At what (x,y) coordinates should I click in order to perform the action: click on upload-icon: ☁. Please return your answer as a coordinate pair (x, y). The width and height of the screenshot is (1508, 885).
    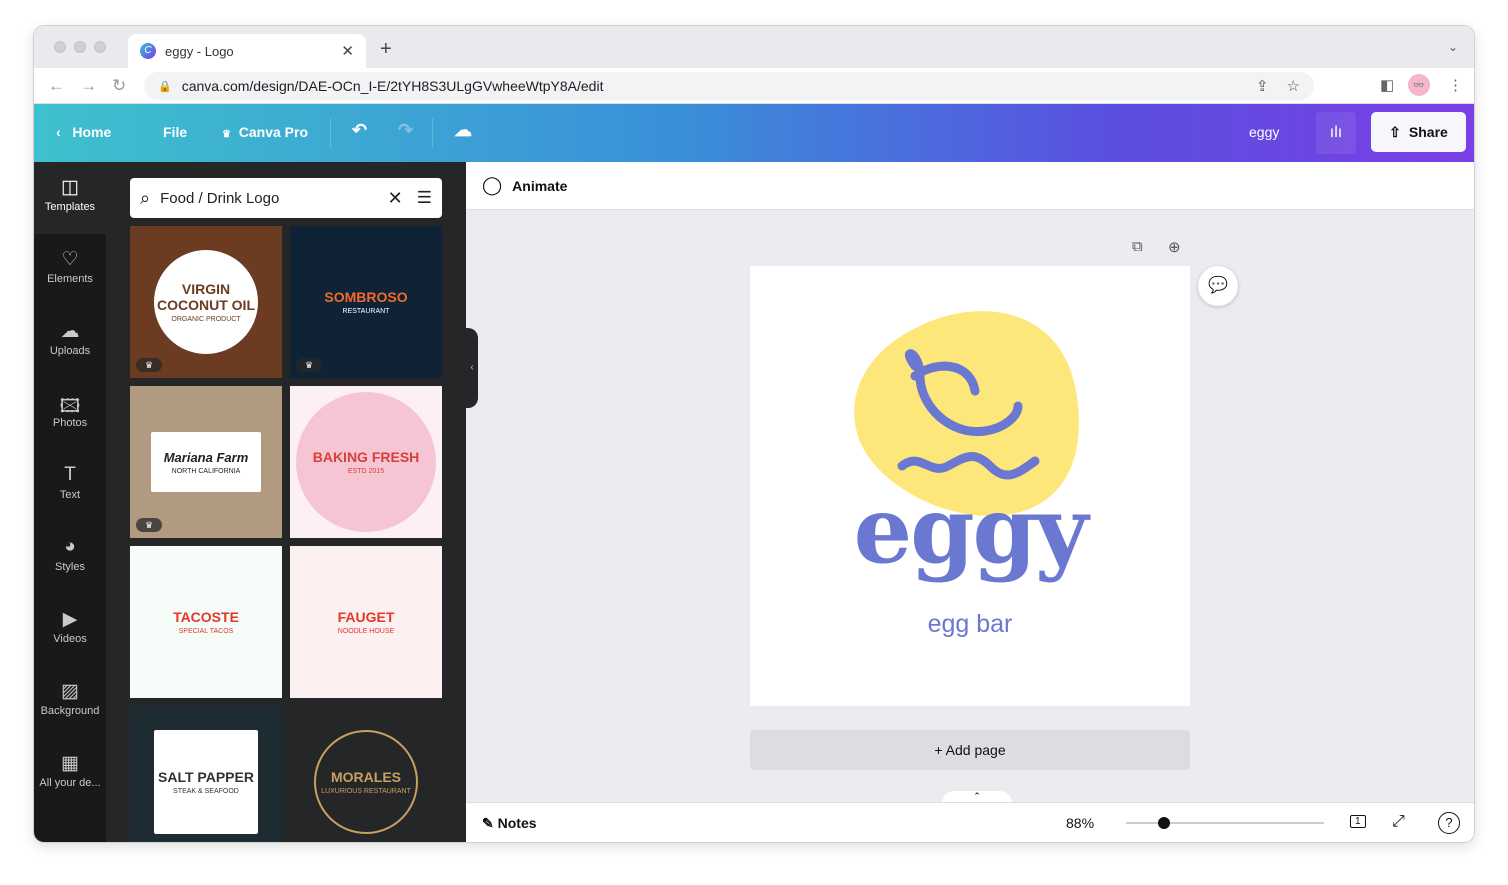
    Looking at the image, I should click on (70, 331).